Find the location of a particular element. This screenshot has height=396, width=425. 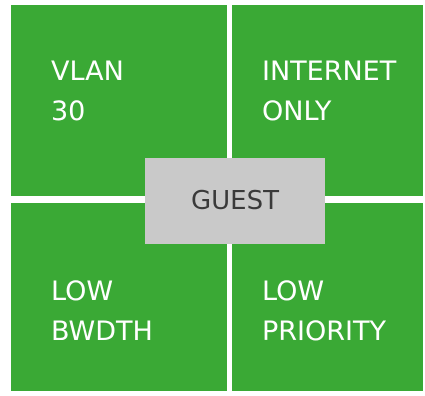

quadrant-low-priority-line2: PRIORITY is located at coordinates (324, 331).